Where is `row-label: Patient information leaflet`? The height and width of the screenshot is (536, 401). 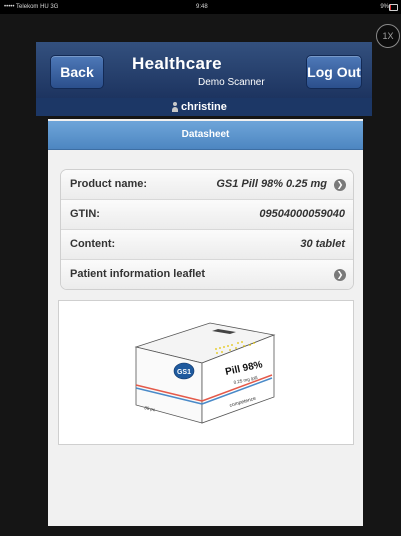
row-label: Patient information leaflet is located at coordinates (138, 274).